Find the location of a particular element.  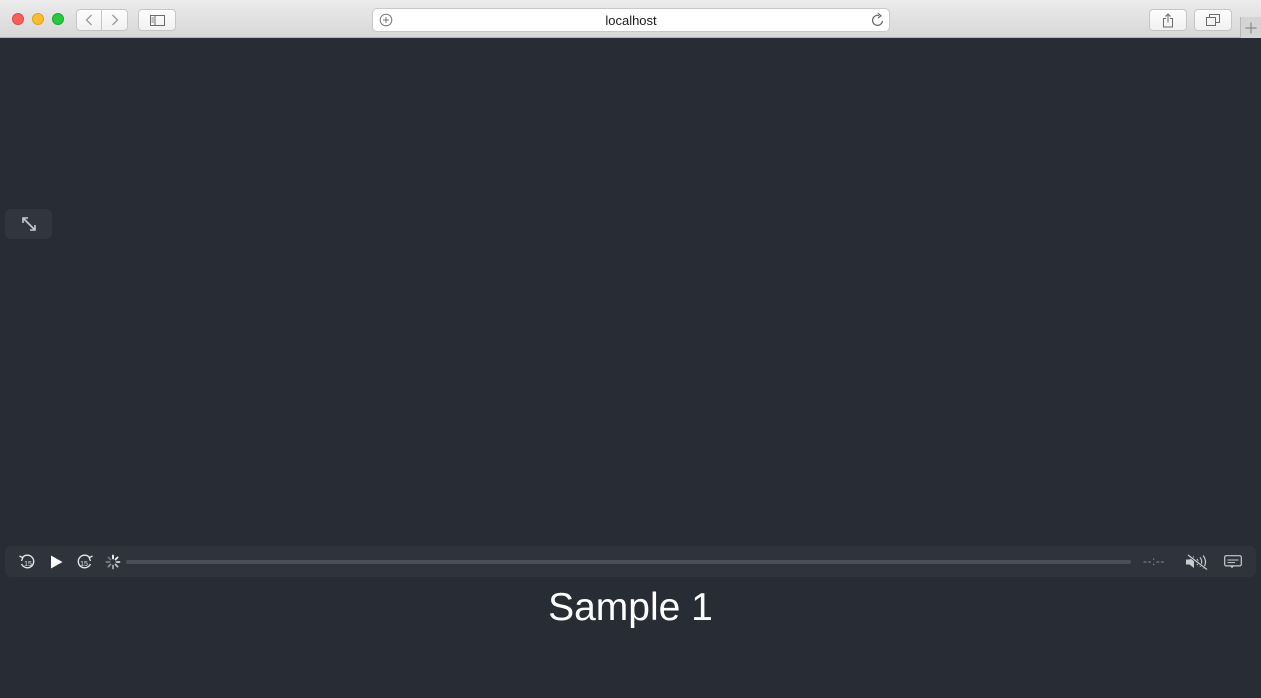

fullscreen-button is located at coordinates (28, 224).